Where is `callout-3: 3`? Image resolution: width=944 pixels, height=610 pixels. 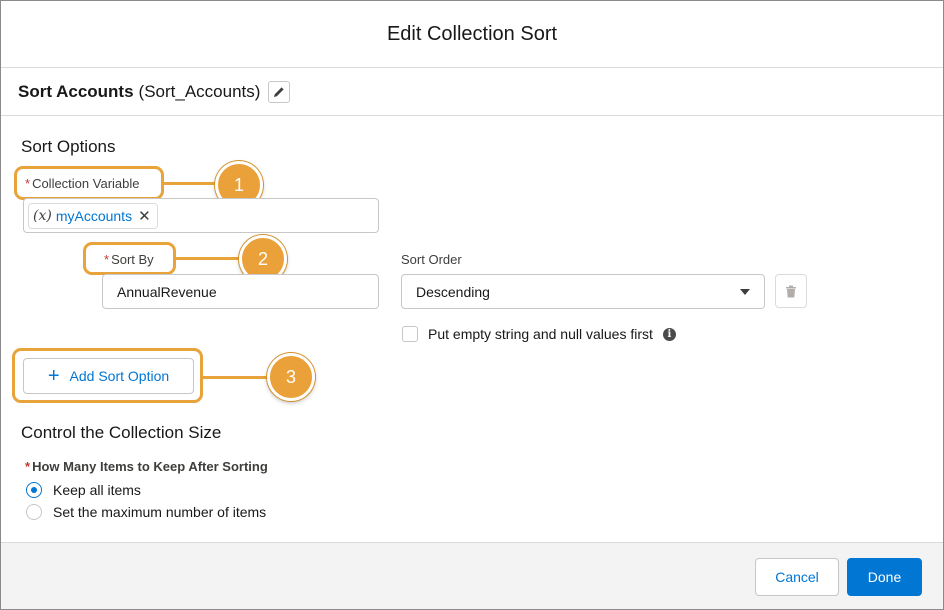
callout-3: 3 is located at coordinates (291, 377).